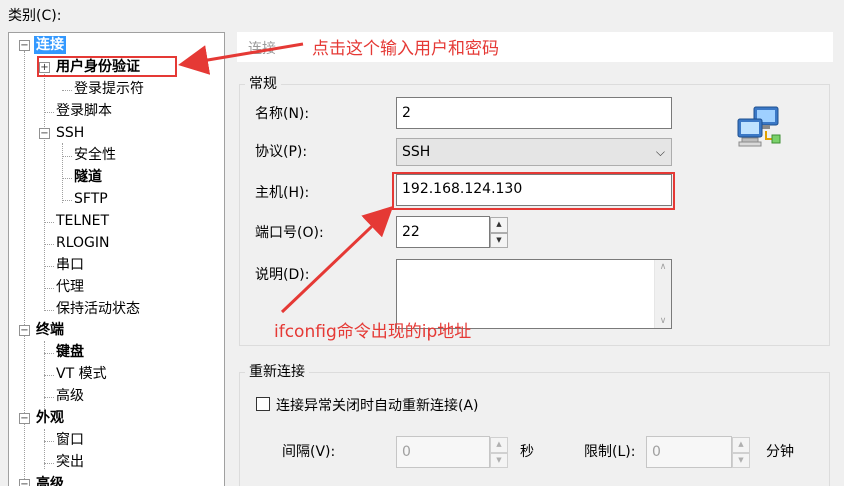  I want to click on limit-label: 限制(L):, so click(610, 452).